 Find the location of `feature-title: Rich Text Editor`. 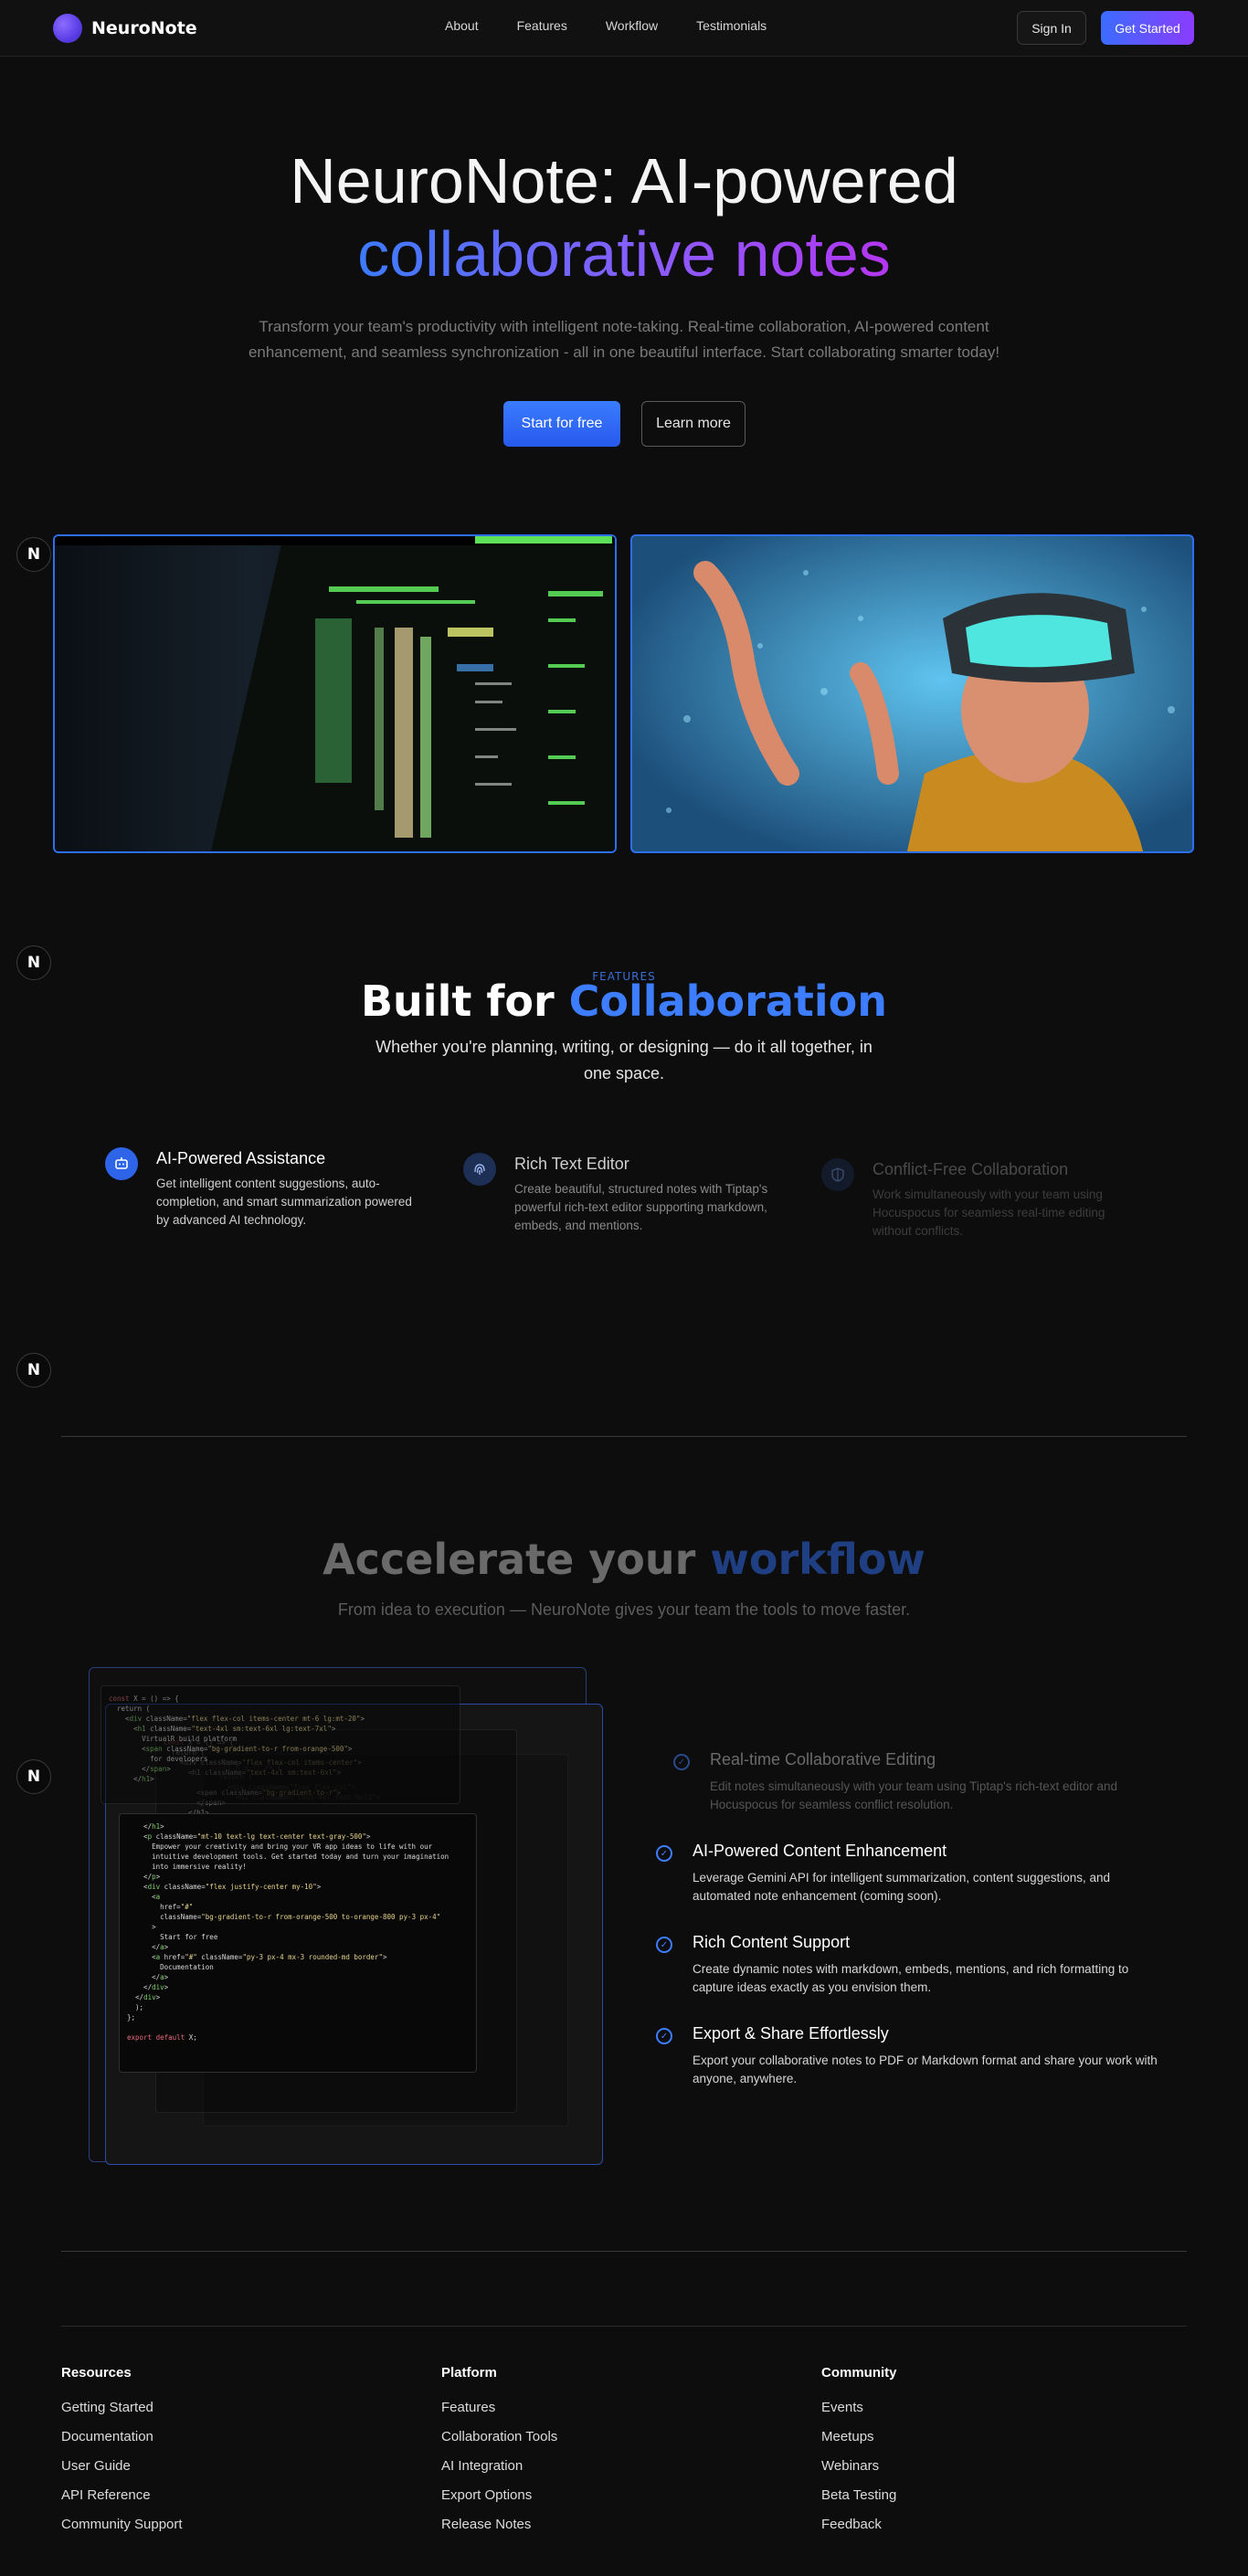

feature-title: Rich Text Editor is located at coordinates (571, 1164).